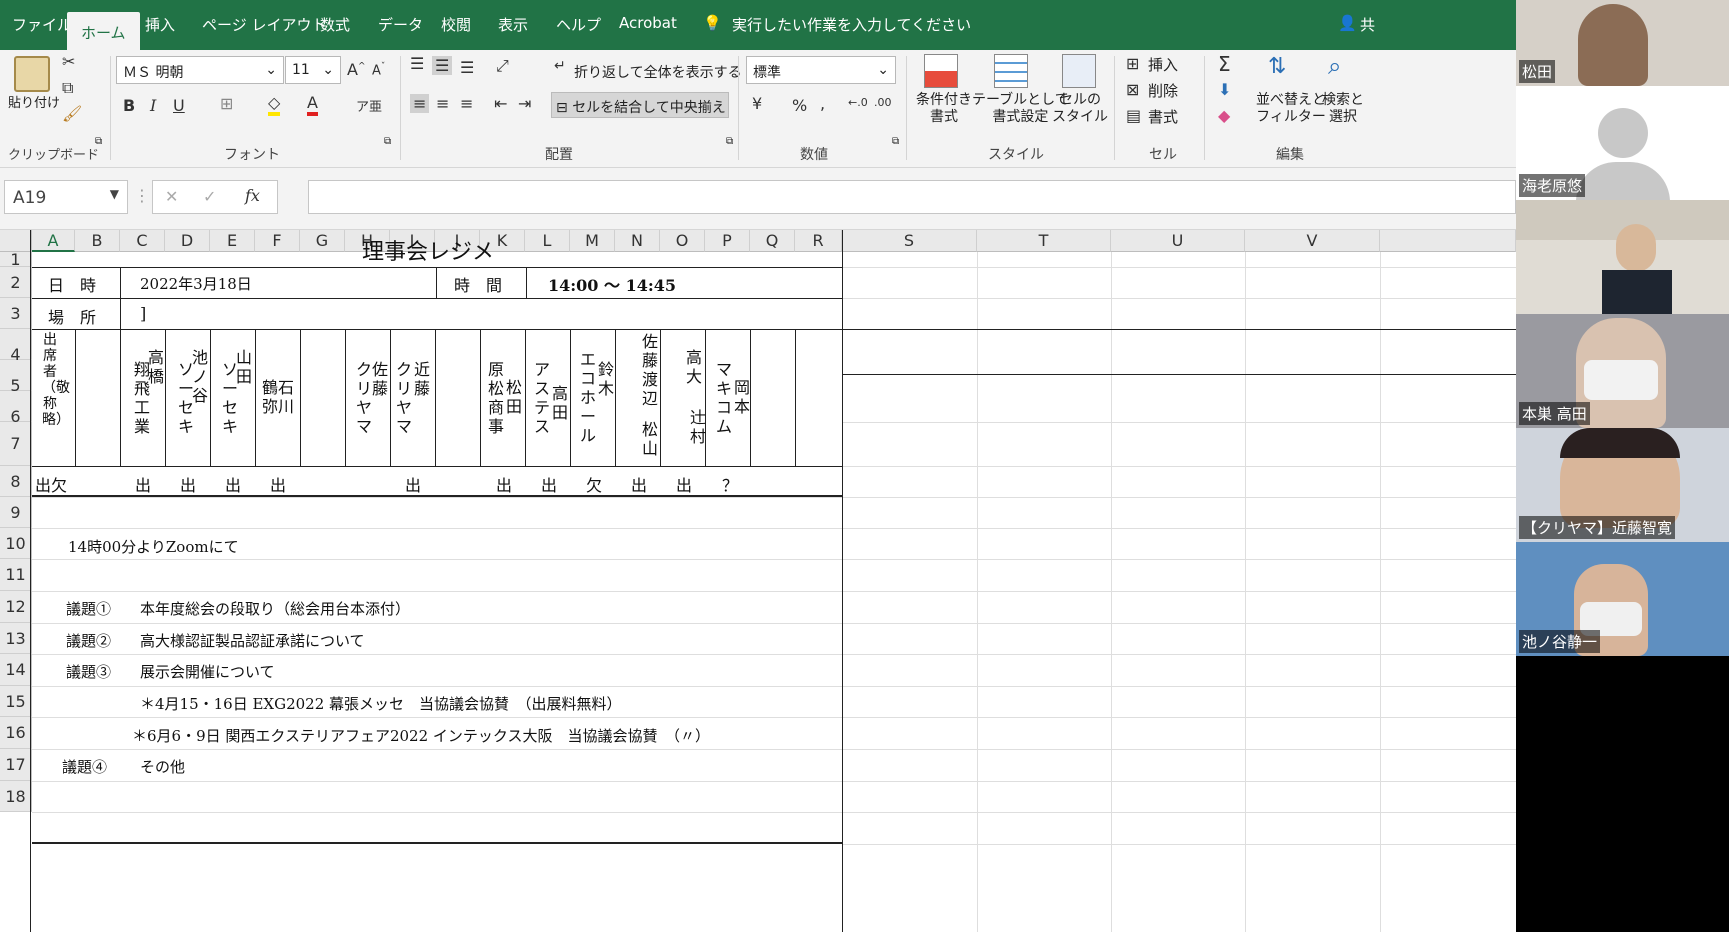 This screenshot has height=932, width=1729. I want to click on clear-icon: ◆, so click(1224, 115).